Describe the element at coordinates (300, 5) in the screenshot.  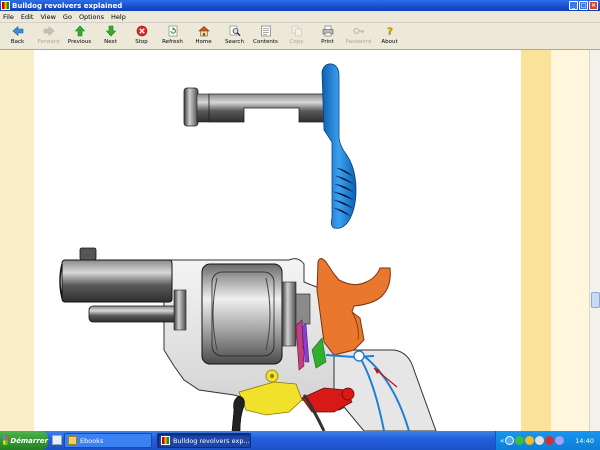
I see `title-bar: Bulldog revolvers explained _ □ ×` at that location.